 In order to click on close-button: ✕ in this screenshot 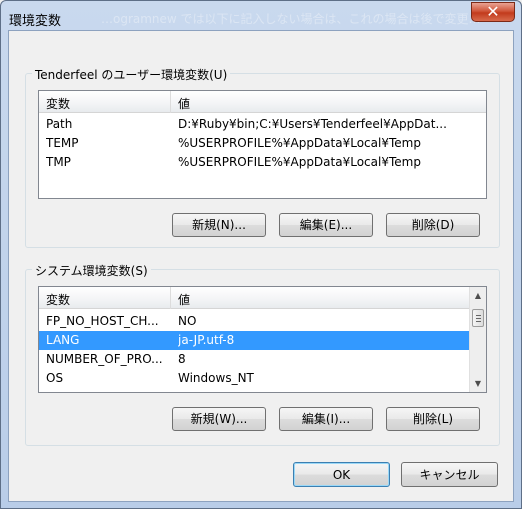, I will do `click(493, 12)`.